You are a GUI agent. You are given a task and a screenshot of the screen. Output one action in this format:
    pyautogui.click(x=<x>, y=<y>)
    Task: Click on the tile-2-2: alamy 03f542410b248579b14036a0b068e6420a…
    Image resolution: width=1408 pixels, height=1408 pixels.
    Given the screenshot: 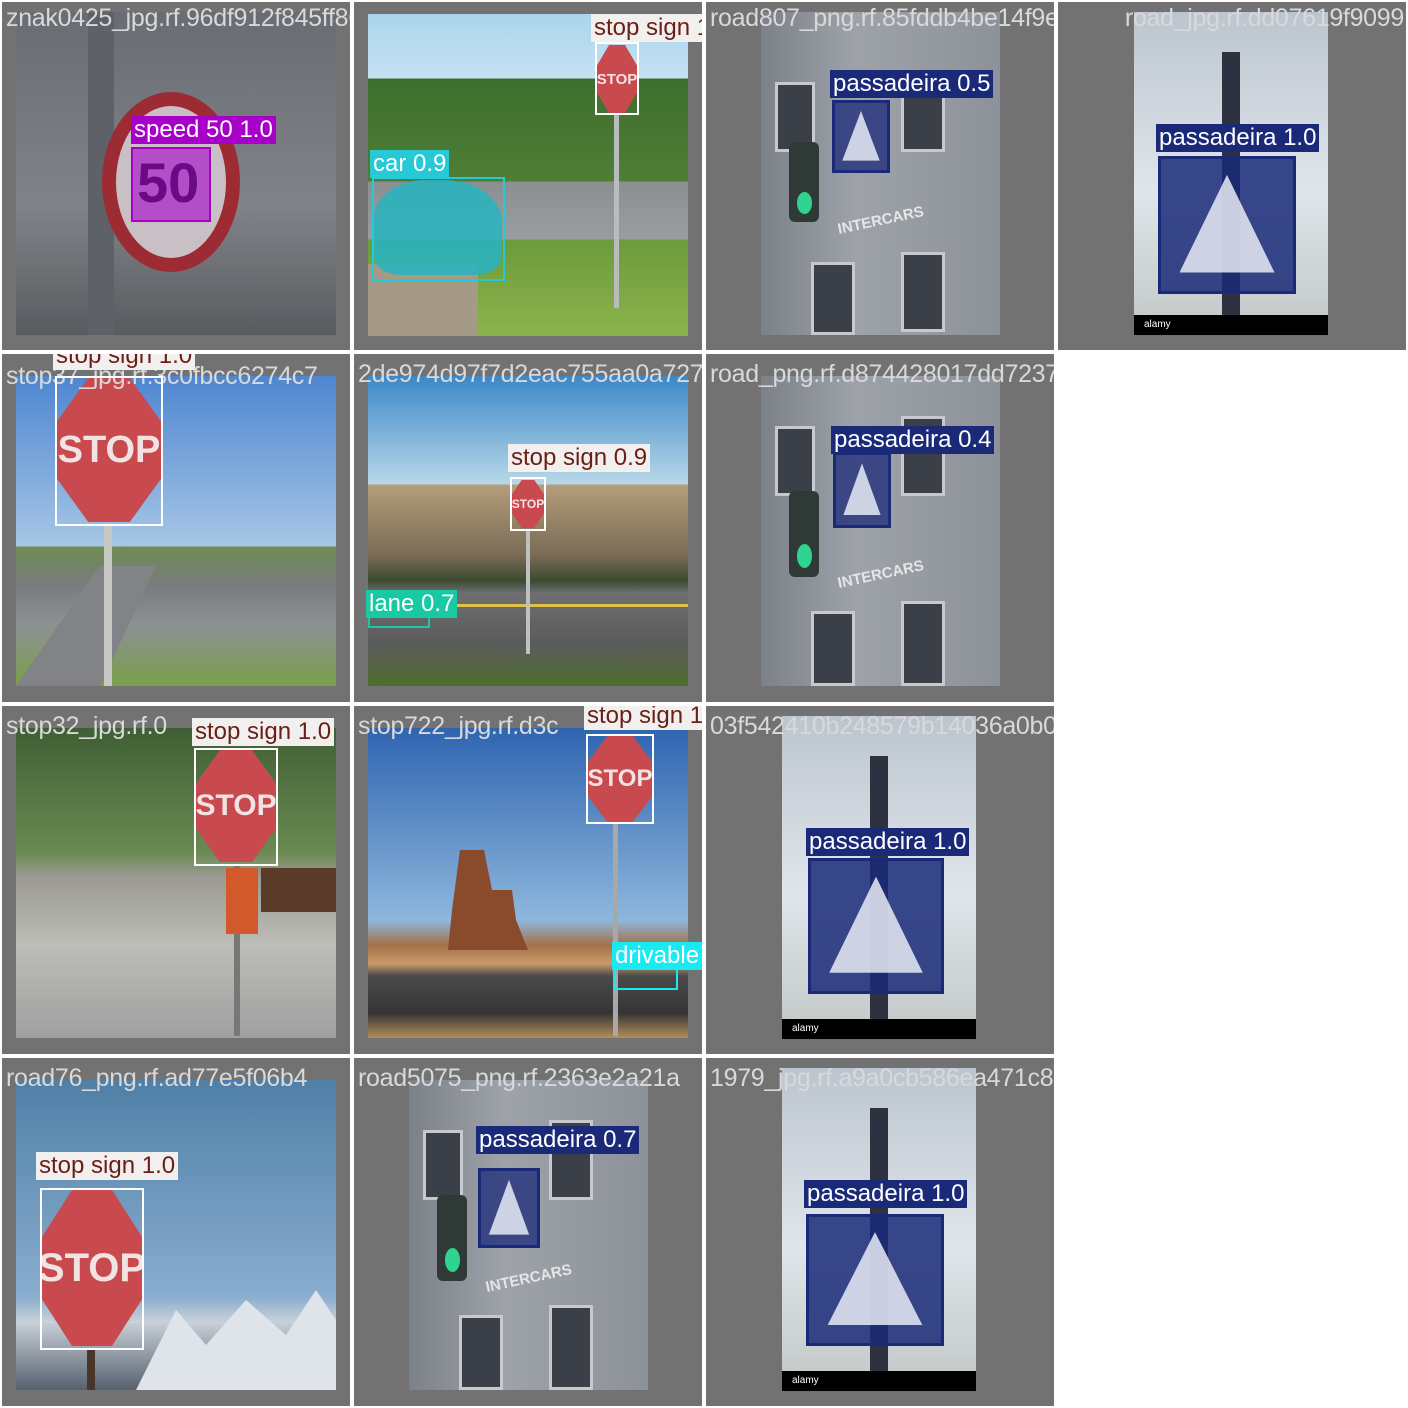 What is the action you would take?
    pyautogui.click(x=880, y=880)
    